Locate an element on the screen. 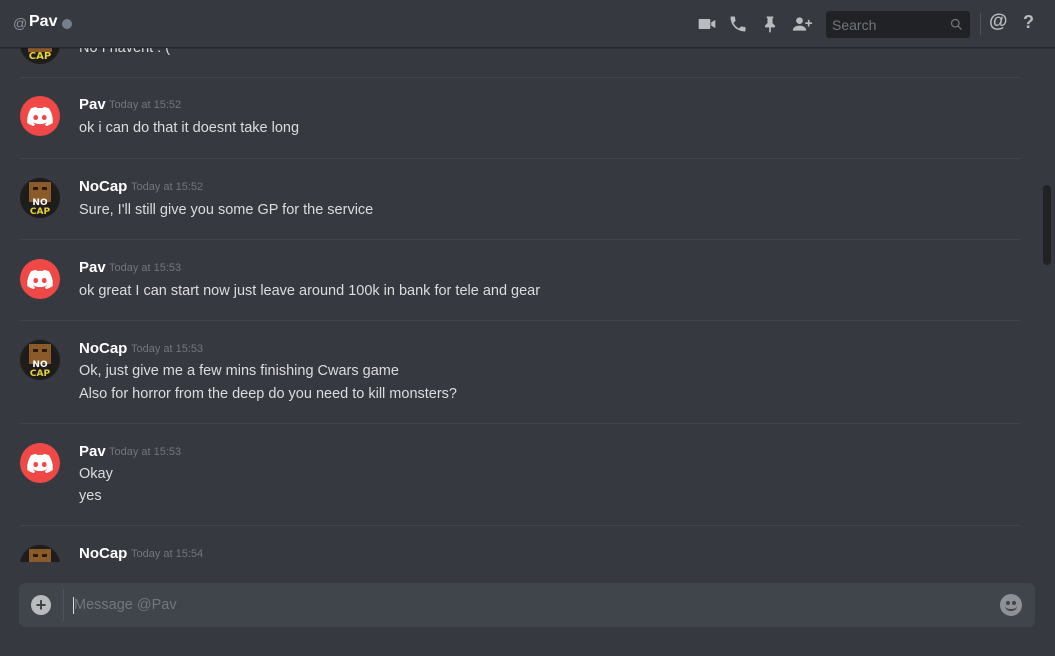 The height and width of the screenshot is (656, 1055). scroll-thumb is located at coordinates (1047, 225).